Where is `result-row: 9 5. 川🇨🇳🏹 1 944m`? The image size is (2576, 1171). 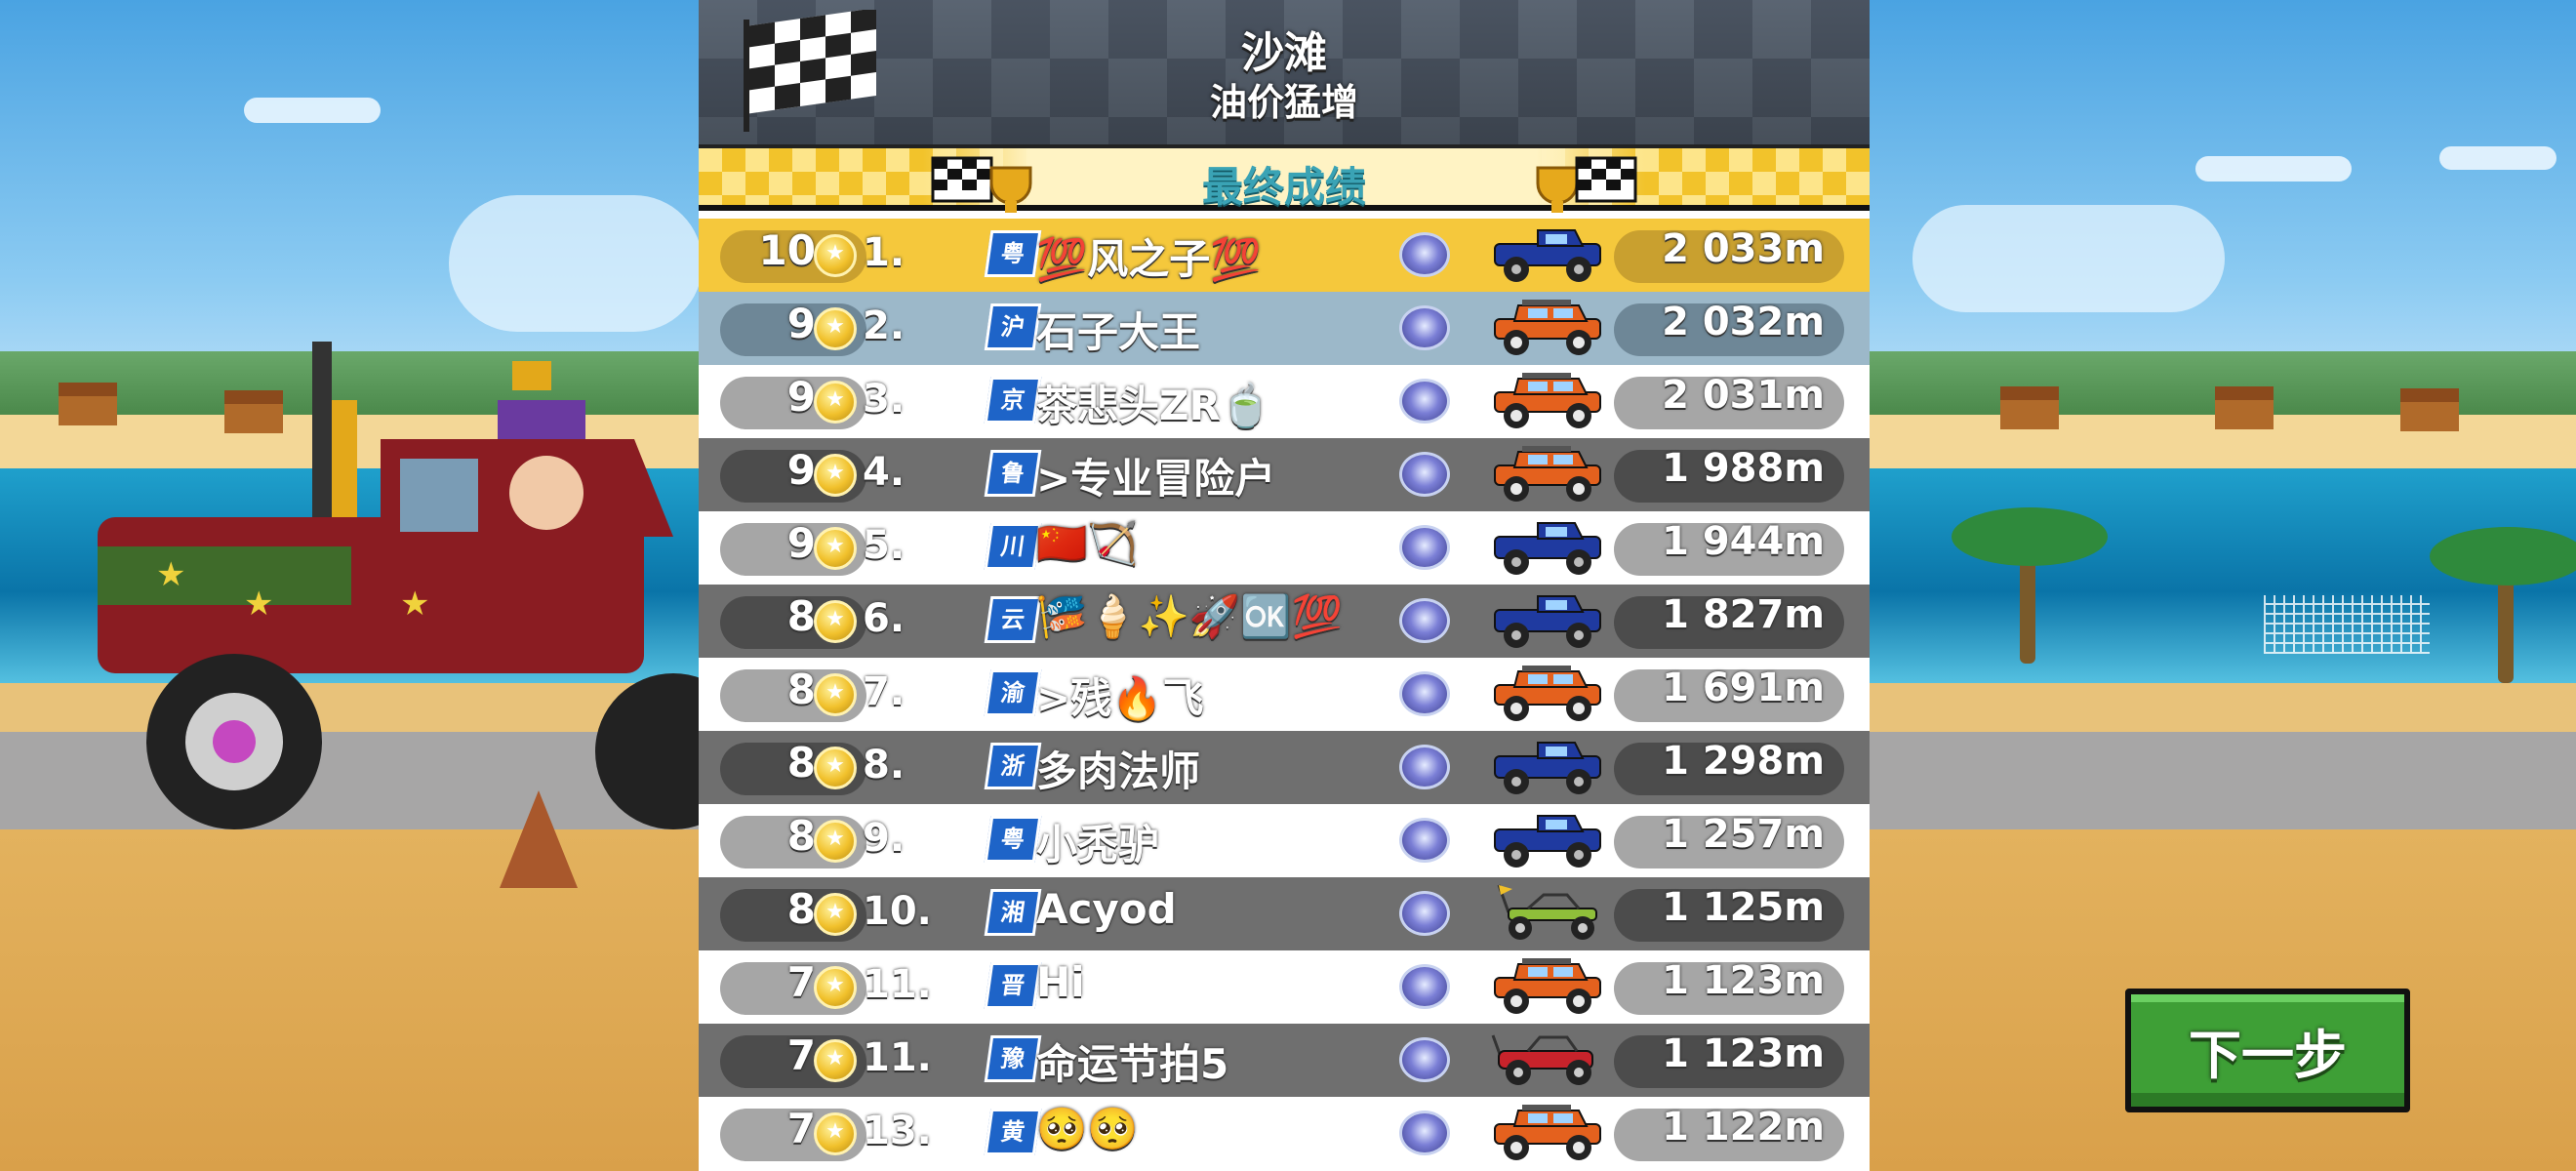 result-row: 9 5. 川🇨🇳🏹 1 944m is located at coordinates (1284, 548).